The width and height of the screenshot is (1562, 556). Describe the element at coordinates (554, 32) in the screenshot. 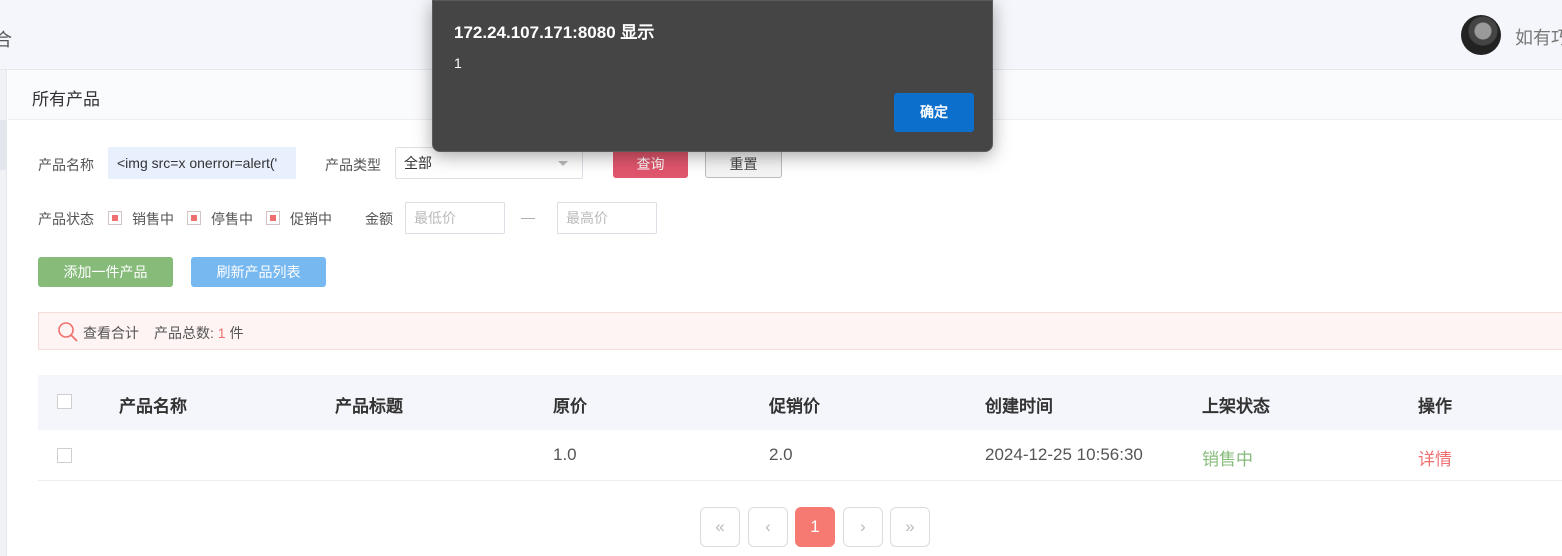

I see `alert-title: 172.24.107.171:8080 显示` at that location.